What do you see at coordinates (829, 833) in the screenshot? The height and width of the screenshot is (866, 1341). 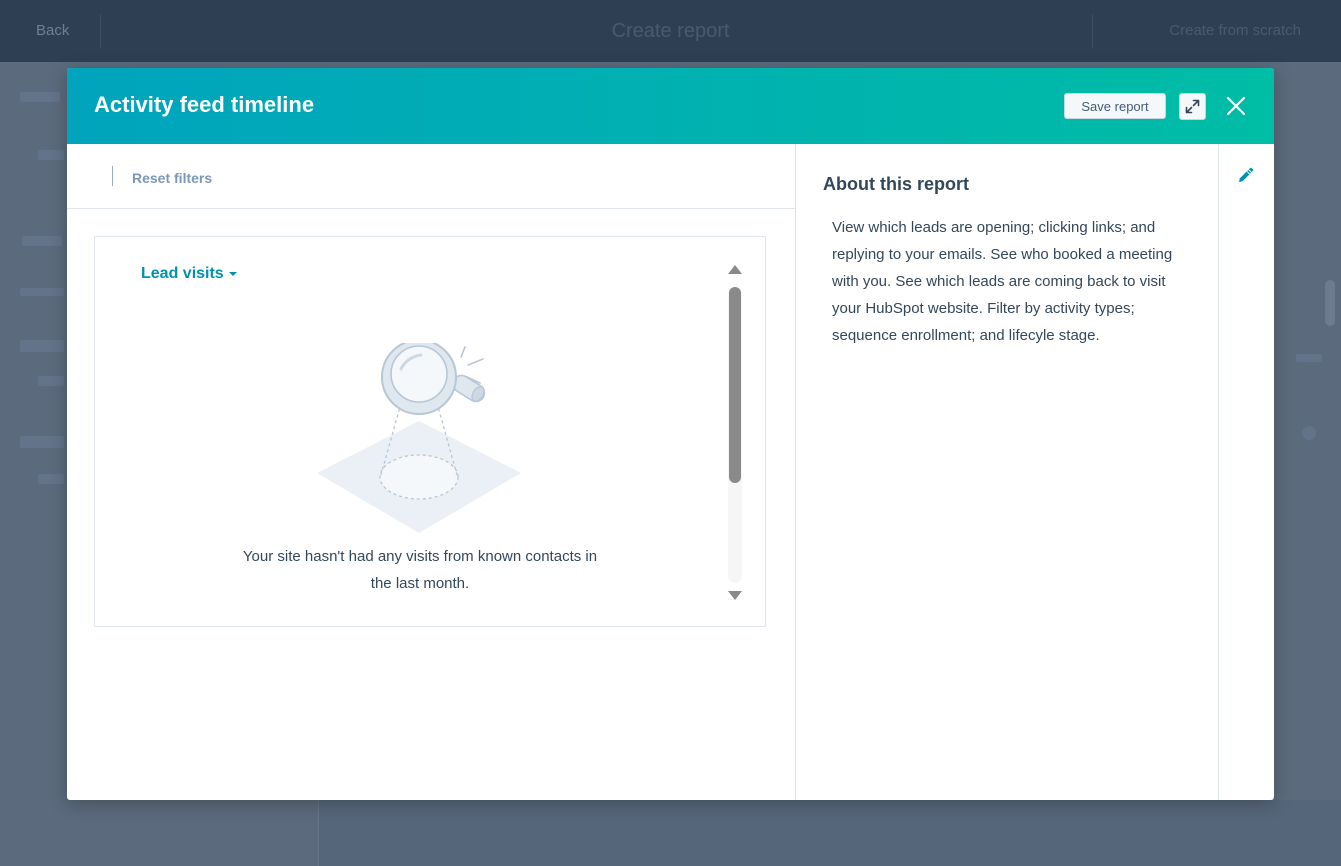 I see `background-lower-panel` at bounding box center [829, 833].